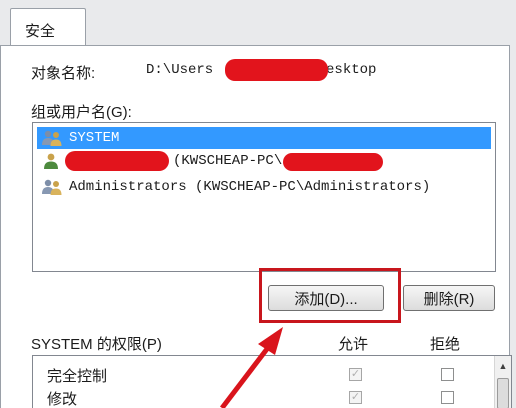 This screenshot has height=408, width=516. What do you see at coordinates (81, 112) in the screenshot?
I see `group-user-label: 组或用户名(G):` at bounding box center [81, 112].